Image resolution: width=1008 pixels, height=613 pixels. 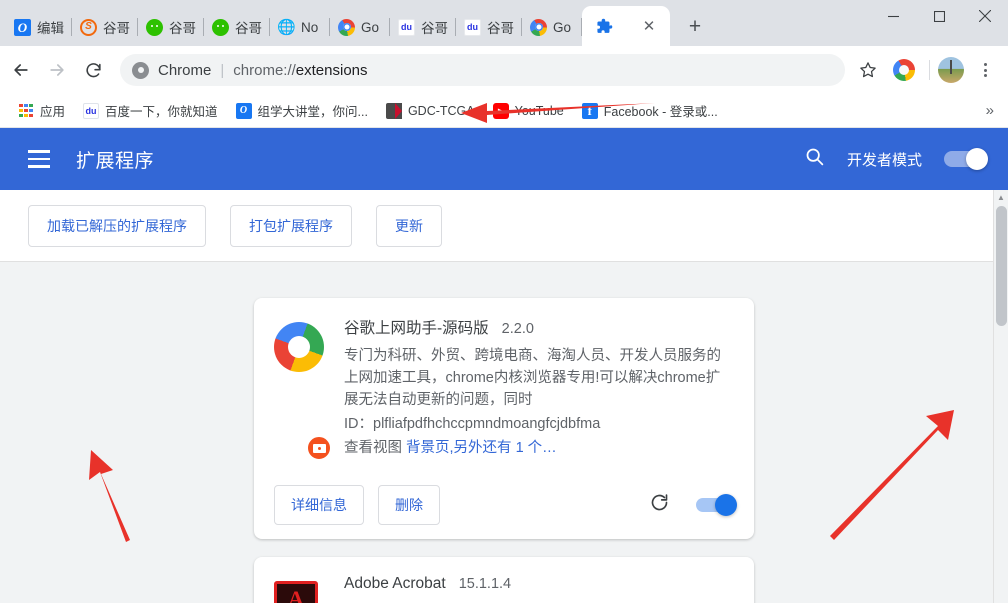 What do you see at coordinates (115, 161) in the screenshot?
I see `page-title: 扩展程序` at bounding box center [115, 161].